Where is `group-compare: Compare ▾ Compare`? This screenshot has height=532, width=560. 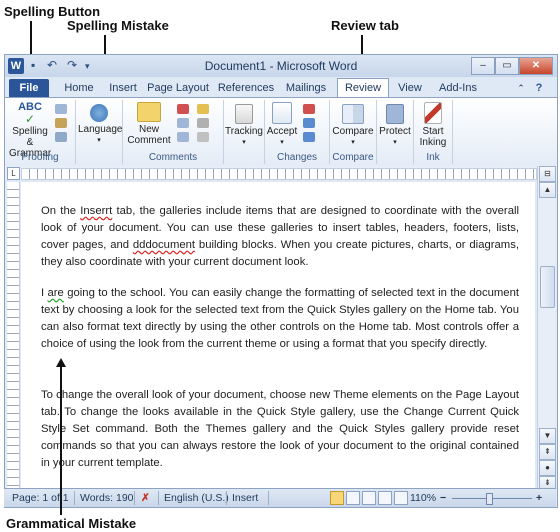 group-compare: Compare ▾ Compare is located at coordinates (353, 132).